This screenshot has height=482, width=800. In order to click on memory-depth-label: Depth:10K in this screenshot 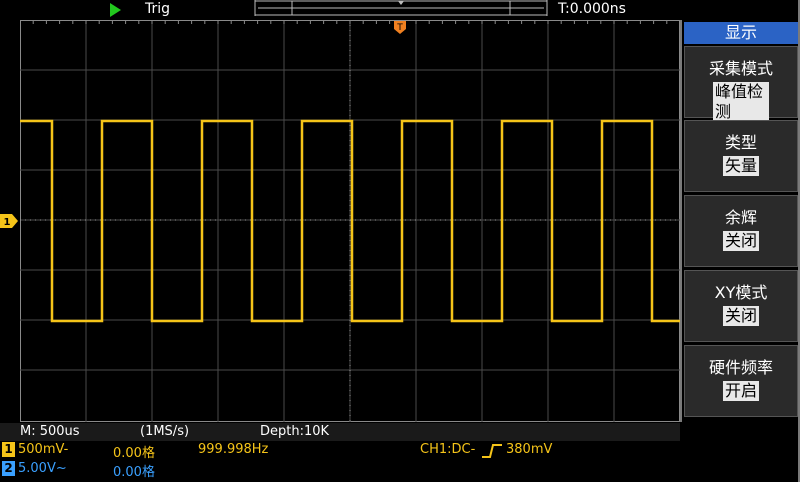, I will do `click(294, 431)`.